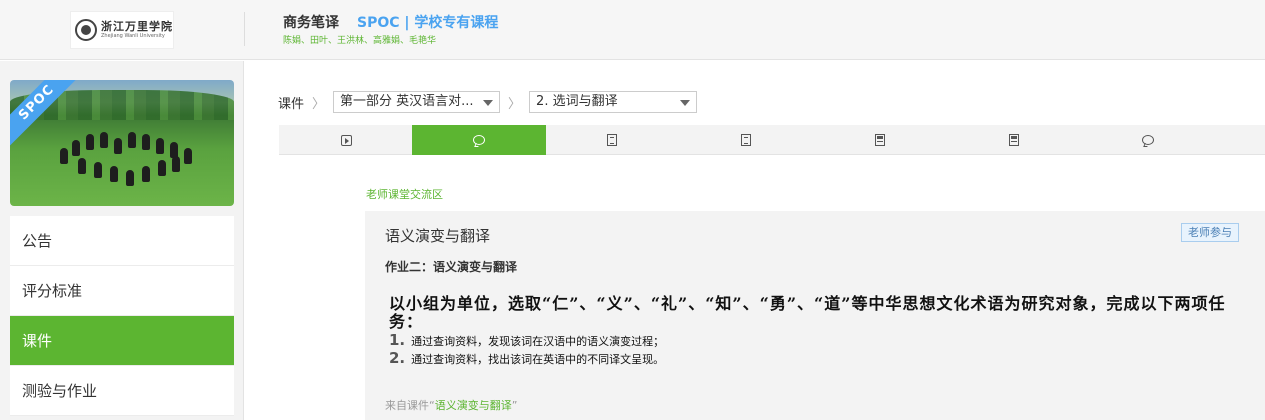 Image resolution: width=1265 pixels, height=420 pixels. What do you see at coordinates (244, 29) in the screenshot?
I see `header-divider` at bounding box center [244, 29].